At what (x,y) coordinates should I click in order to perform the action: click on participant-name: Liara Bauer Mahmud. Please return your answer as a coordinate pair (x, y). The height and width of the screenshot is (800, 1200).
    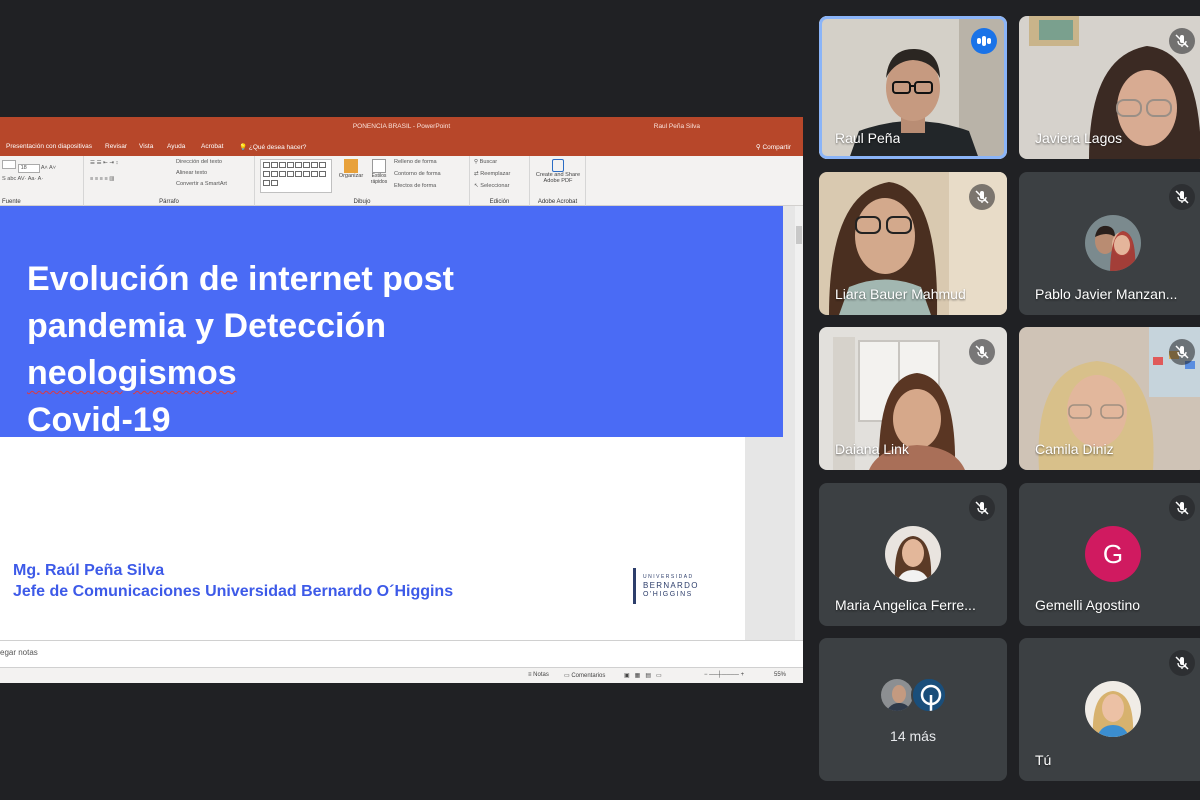
    Looking at the image, I should click on (900, 294).